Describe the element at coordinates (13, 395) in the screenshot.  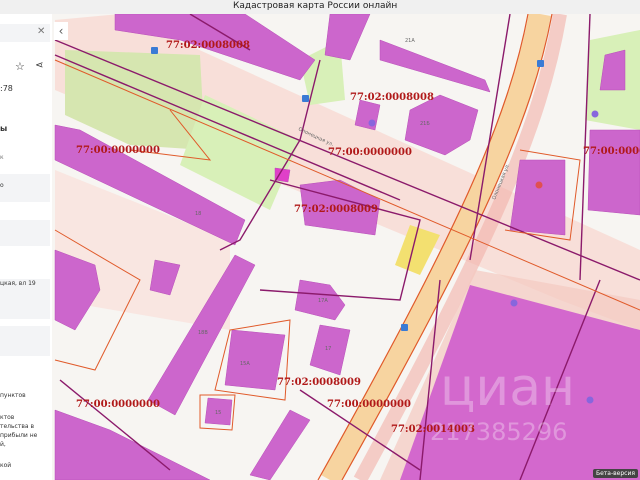
I see `info-text: пунктов` at that location.